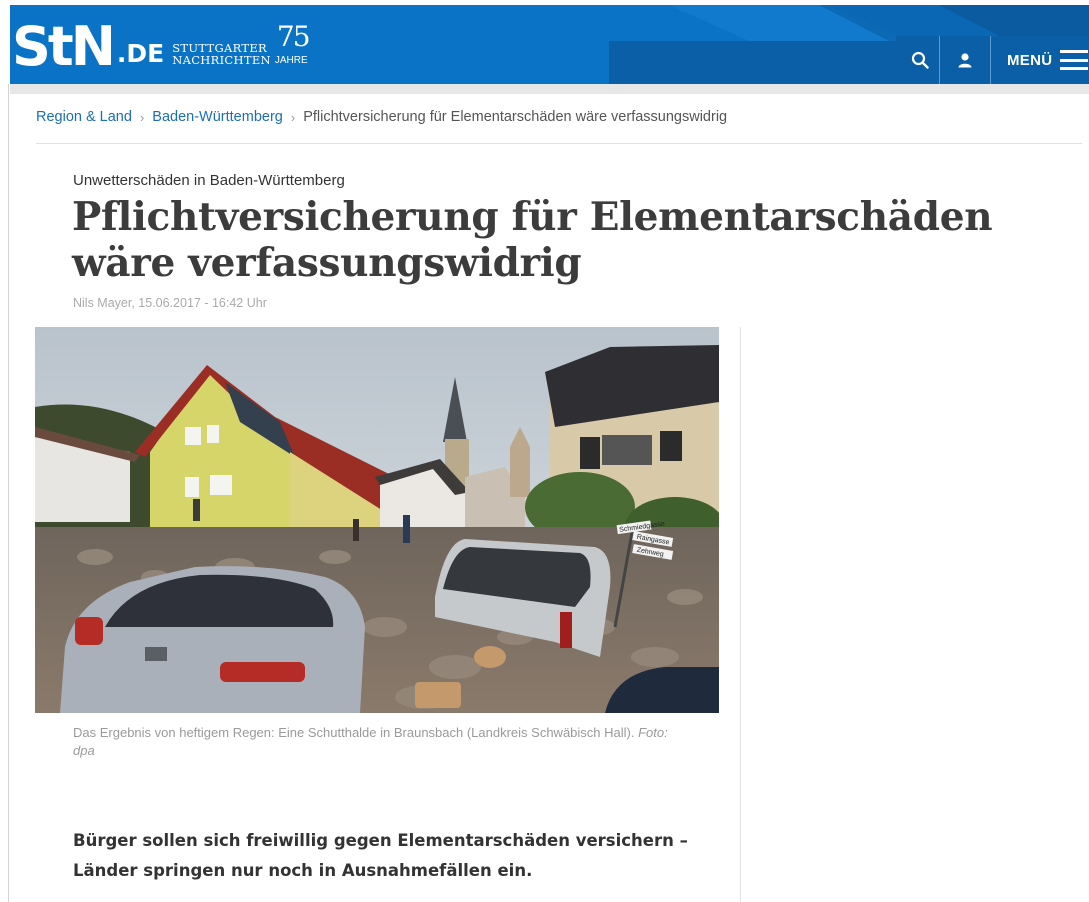 The width and height of the screenshot is (1089, 902). Describe the element at coordinates (291, 60) in the screenshot. I see `anniversary-label: JAHRE` at that location.